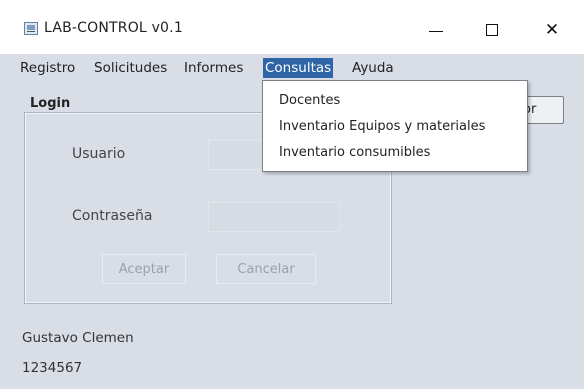  I want to click on password-label: Contraseña, so click(112, 216).